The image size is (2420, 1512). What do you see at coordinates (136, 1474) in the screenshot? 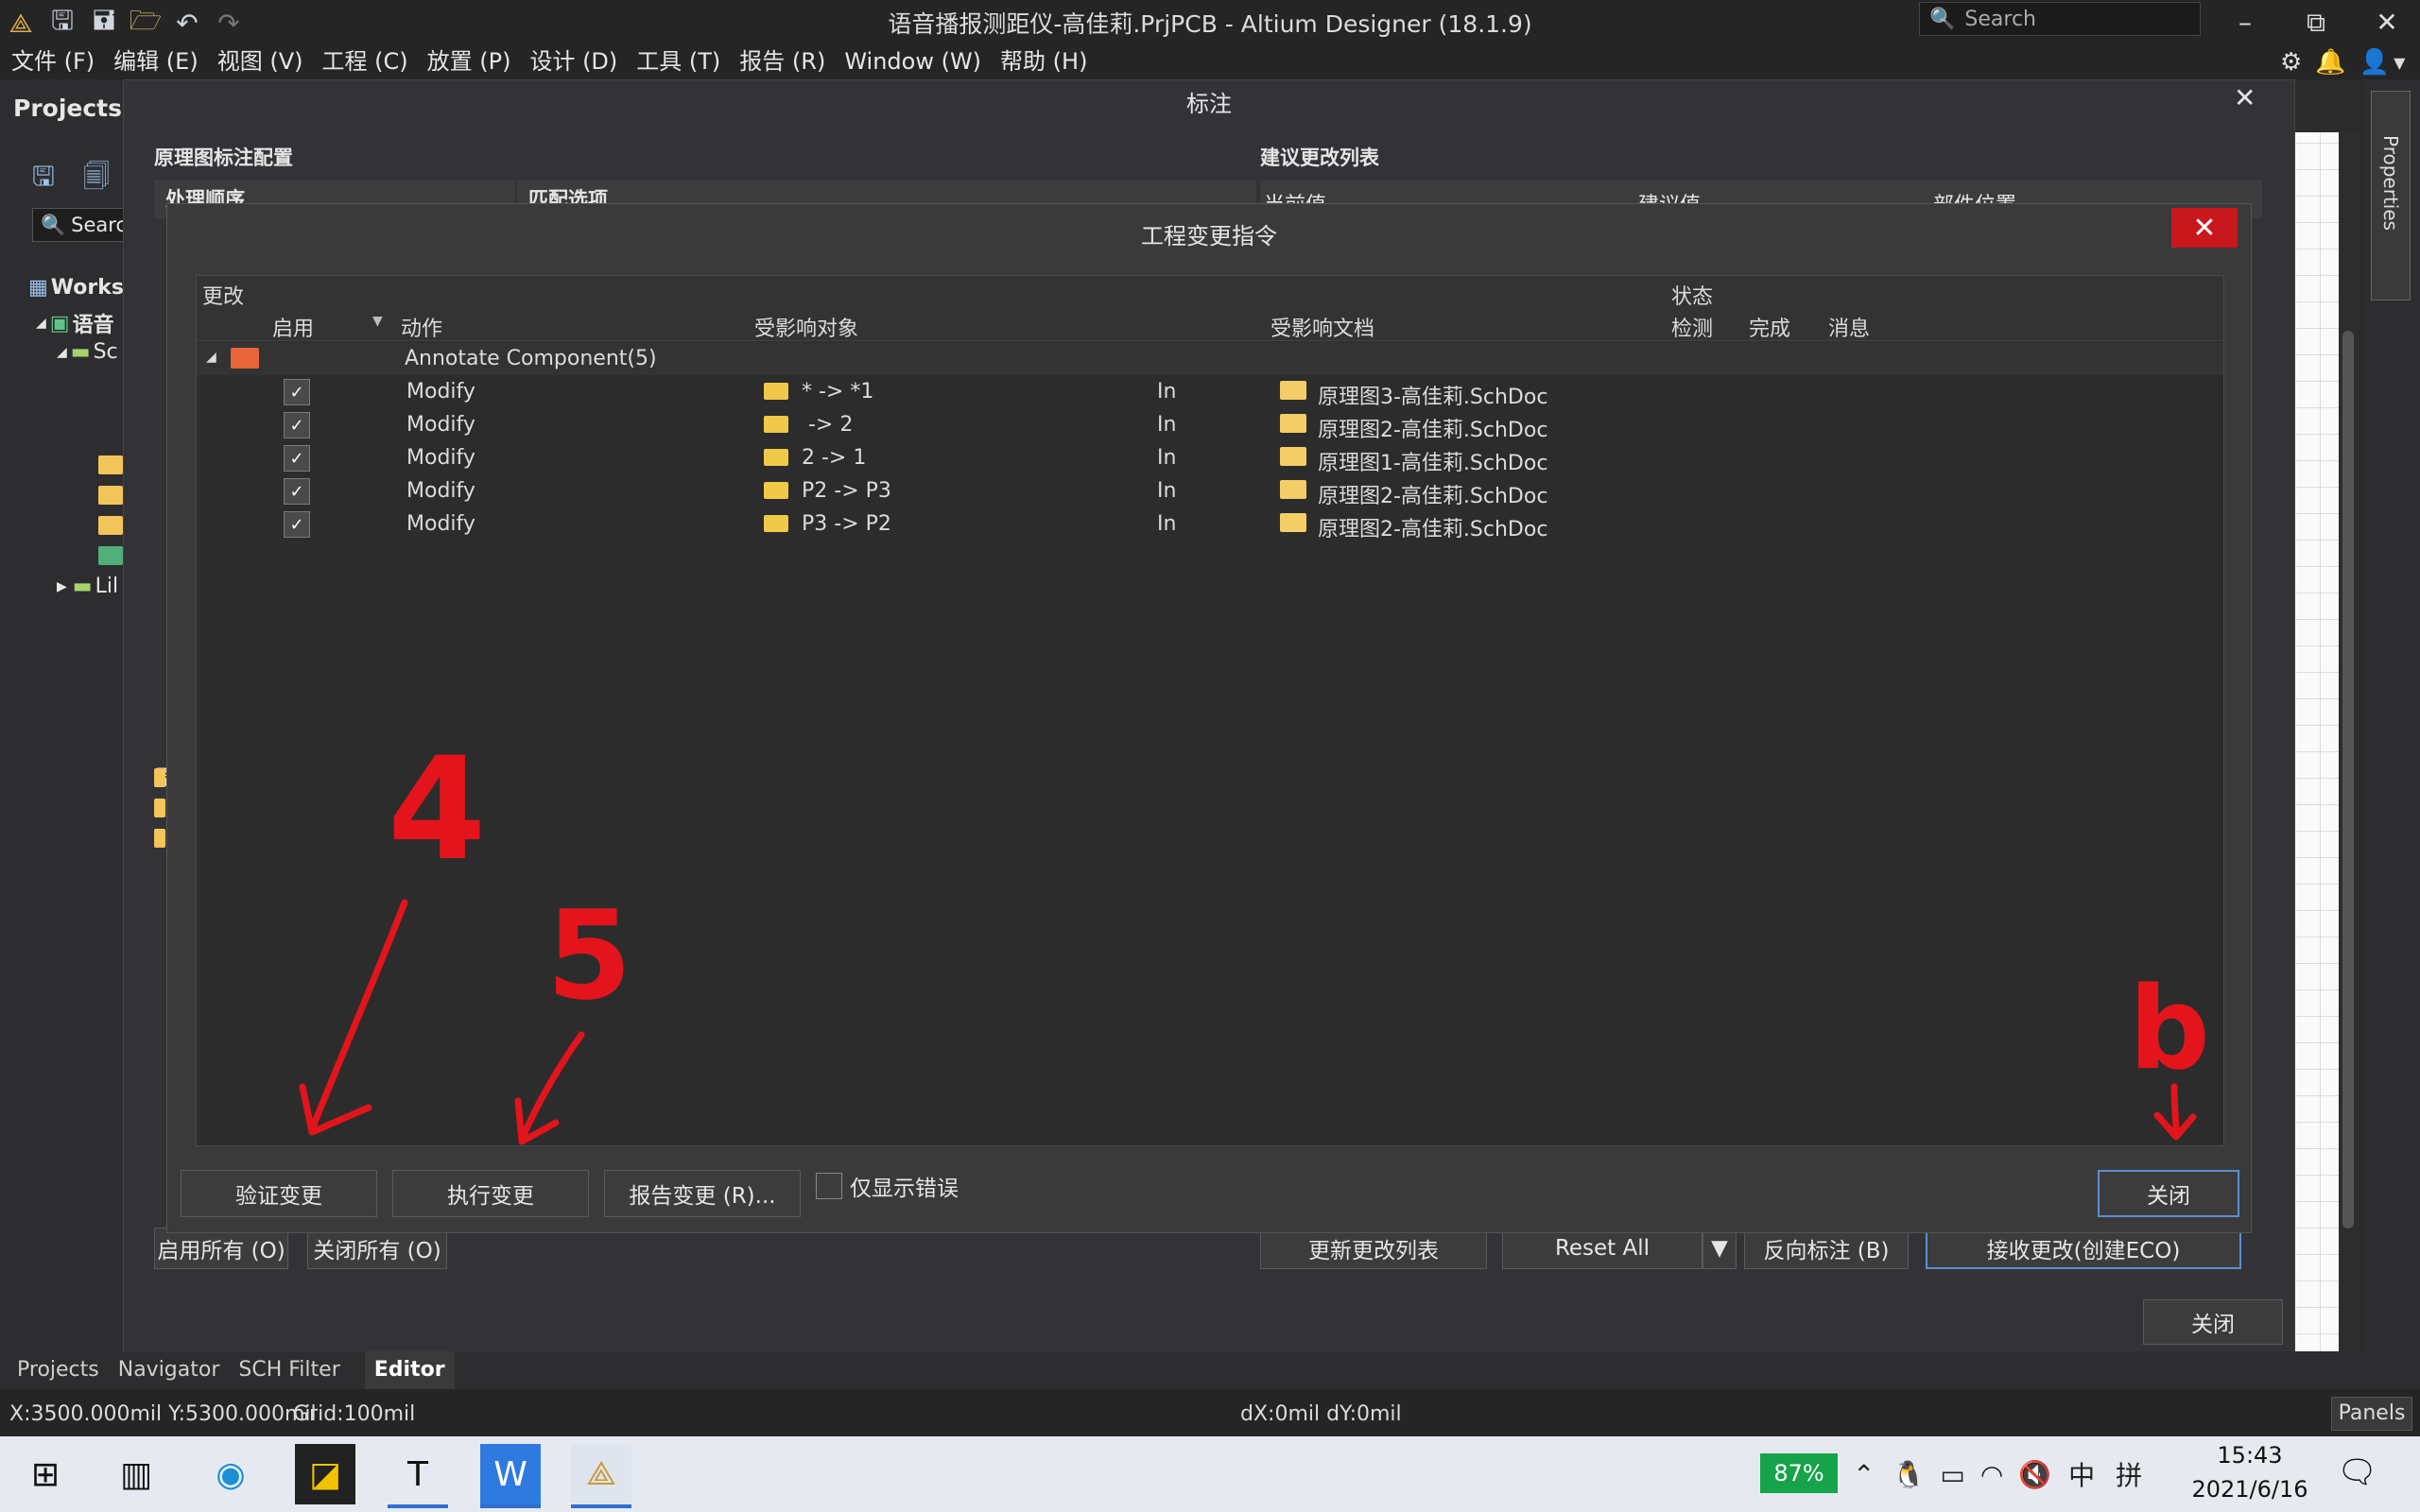
I see `task-view-icon: ▥` at bounding box center [136, 1474].